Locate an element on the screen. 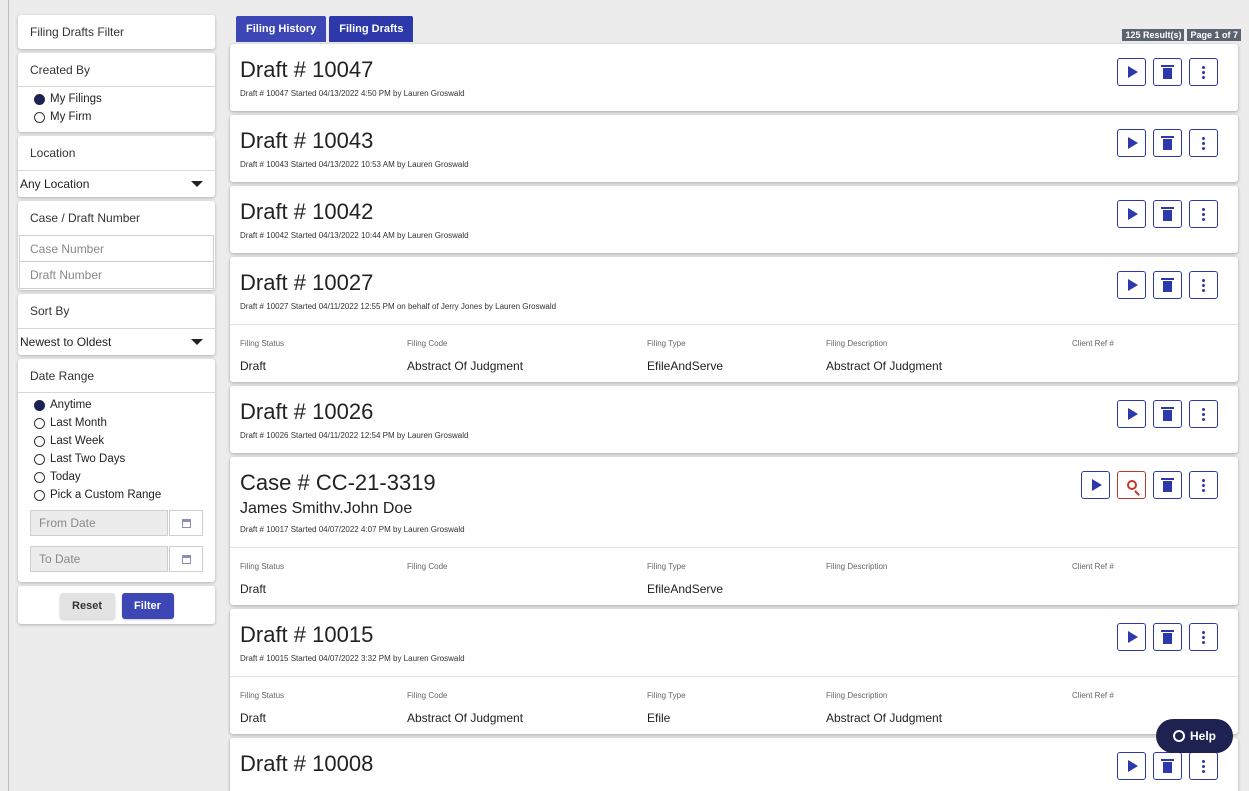  created-by-radio-group: My Filings My Firm is located at coordinates (116, 109).